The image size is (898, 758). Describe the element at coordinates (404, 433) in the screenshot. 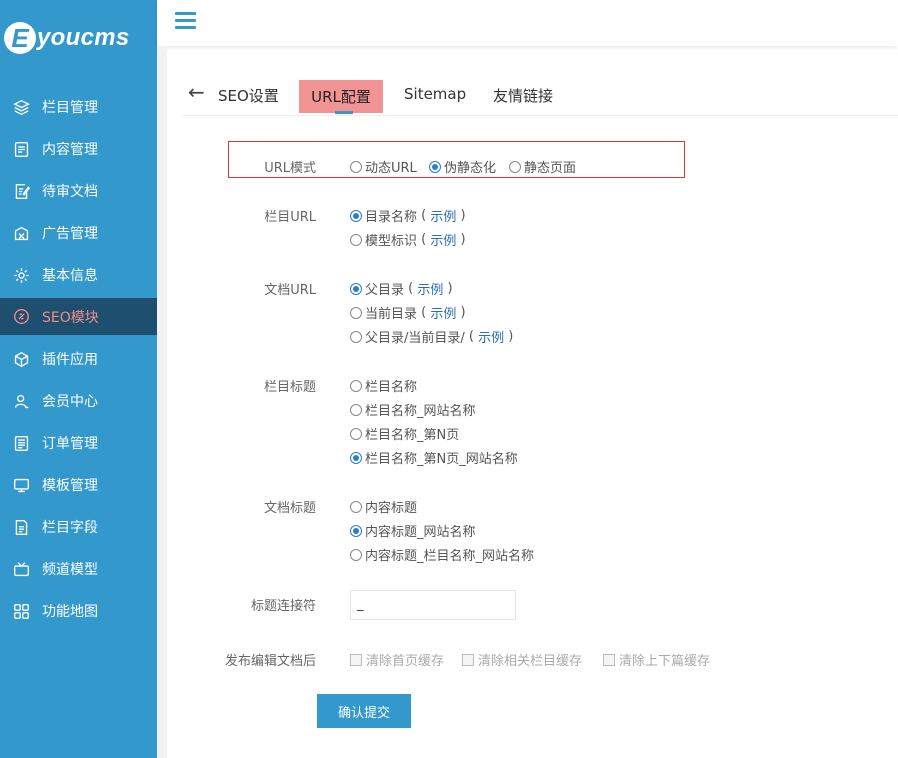

I see `column-title-option-3: 栏目名称_第N页` at that location.